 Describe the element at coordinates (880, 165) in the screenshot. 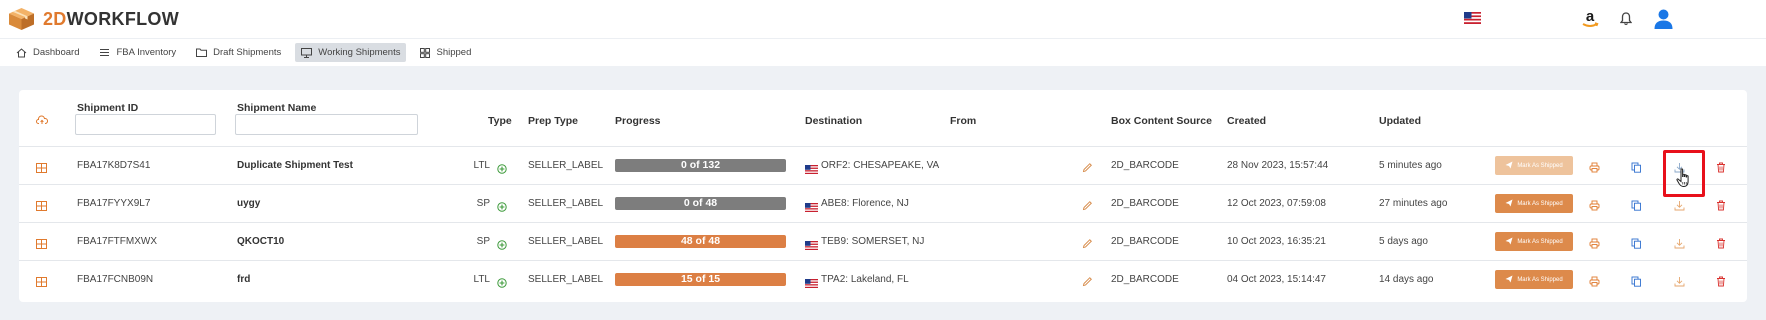

I see `destination-cell: ORF2: CHESAPEAKE, VA` at that location.